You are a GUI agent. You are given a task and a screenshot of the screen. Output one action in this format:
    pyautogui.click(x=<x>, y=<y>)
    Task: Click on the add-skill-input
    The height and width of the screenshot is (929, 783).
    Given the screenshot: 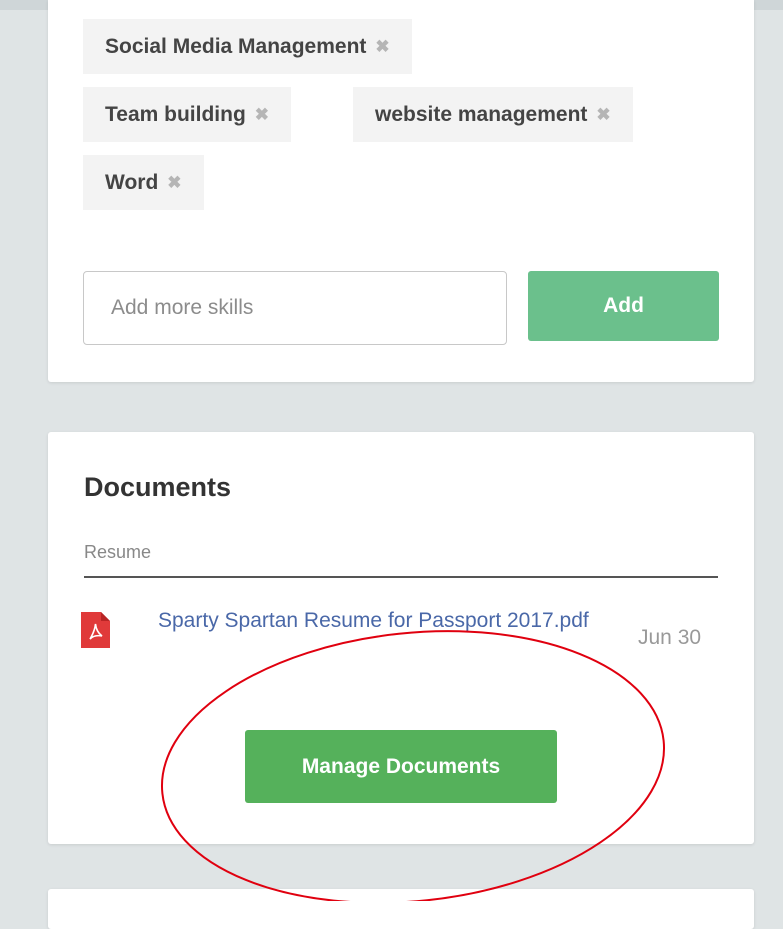 What is the action you would take?
    pyautogui.click(x=295, y=308)
    